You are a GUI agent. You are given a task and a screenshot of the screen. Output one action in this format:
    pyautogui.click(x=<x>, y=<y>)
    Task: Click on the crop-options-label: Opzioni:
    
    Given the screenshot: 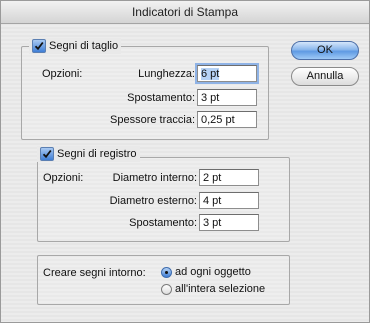 What is the action you would take?
    pyautogui.click(x=62, y=74)
    